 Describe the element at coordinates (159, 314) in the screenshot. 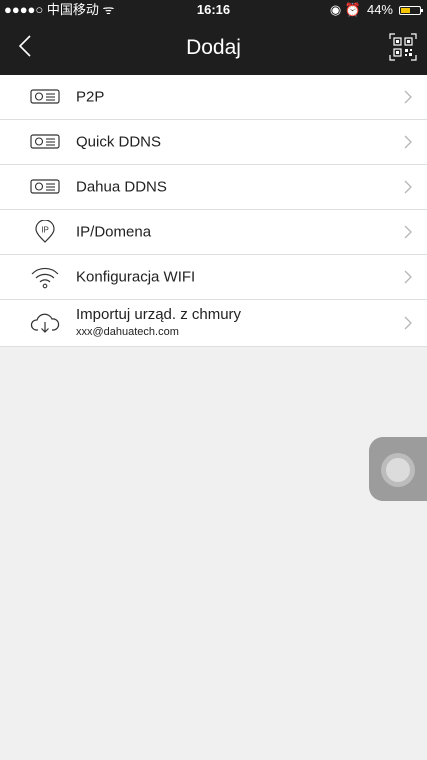

I see `menu-item-label: Importuj urząd. z chmury` at that location.